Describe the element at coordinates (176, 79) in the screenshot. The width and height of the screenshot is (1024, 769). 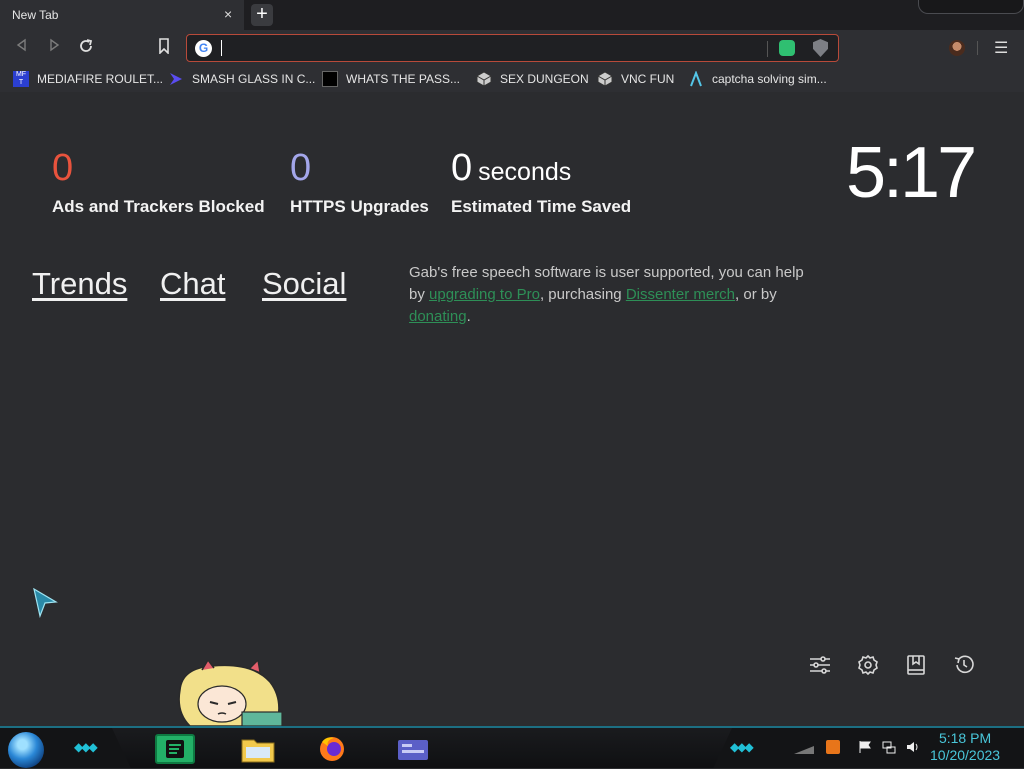
I see `chevron-logo-icon` at that location.